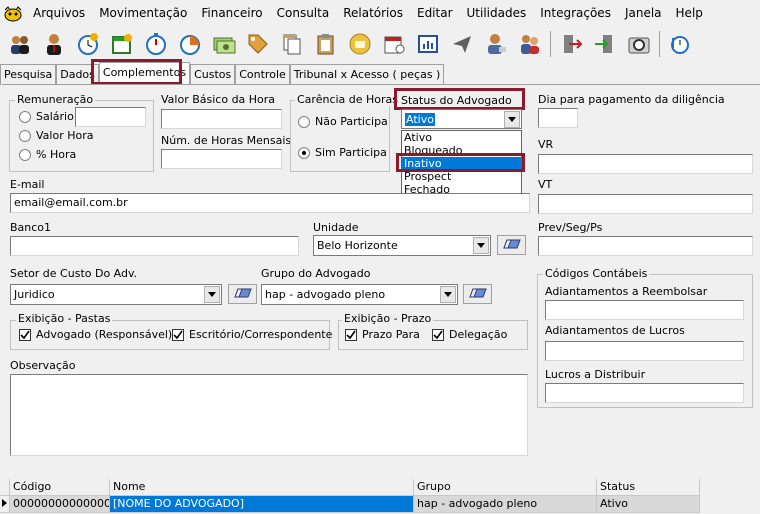 Image resolution: width=760 pixels, height=514 pixels. Describe the element at coordinates (54, 44) in the screenshot. I see `user-icon` at that location.